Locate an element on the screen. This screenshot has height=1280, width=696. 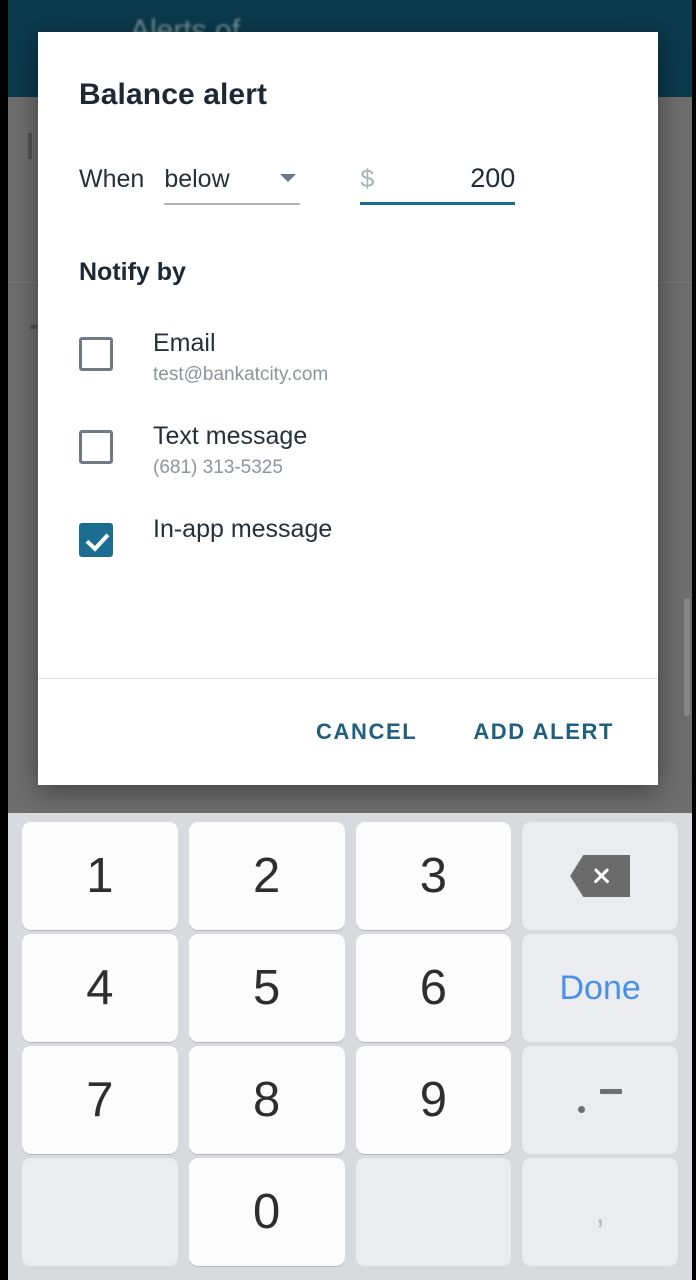
keyboard-row: 7 8 9 is located at coordinates (350, 1100).